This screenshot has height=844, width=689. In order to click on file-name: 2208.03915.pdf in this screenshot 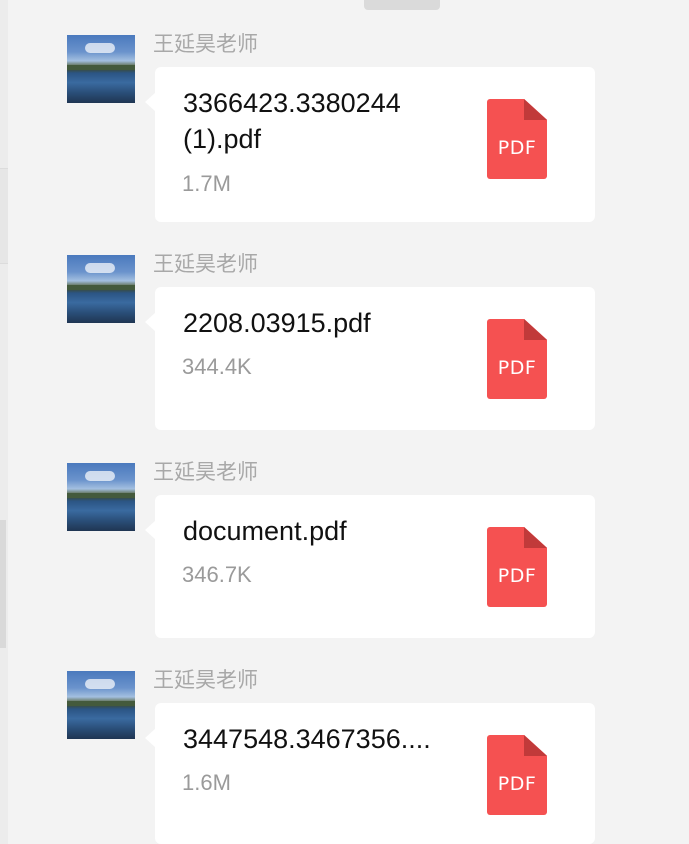, I will do `click(277, 323)`.